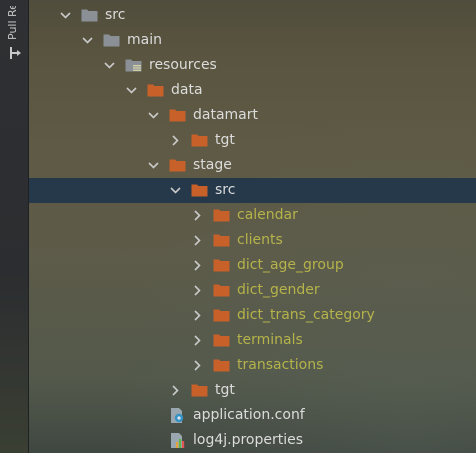  What do you see at coordinates (177, 415) in the screenshot?
I see `config-file-icon` at bounding box center [177, 415].